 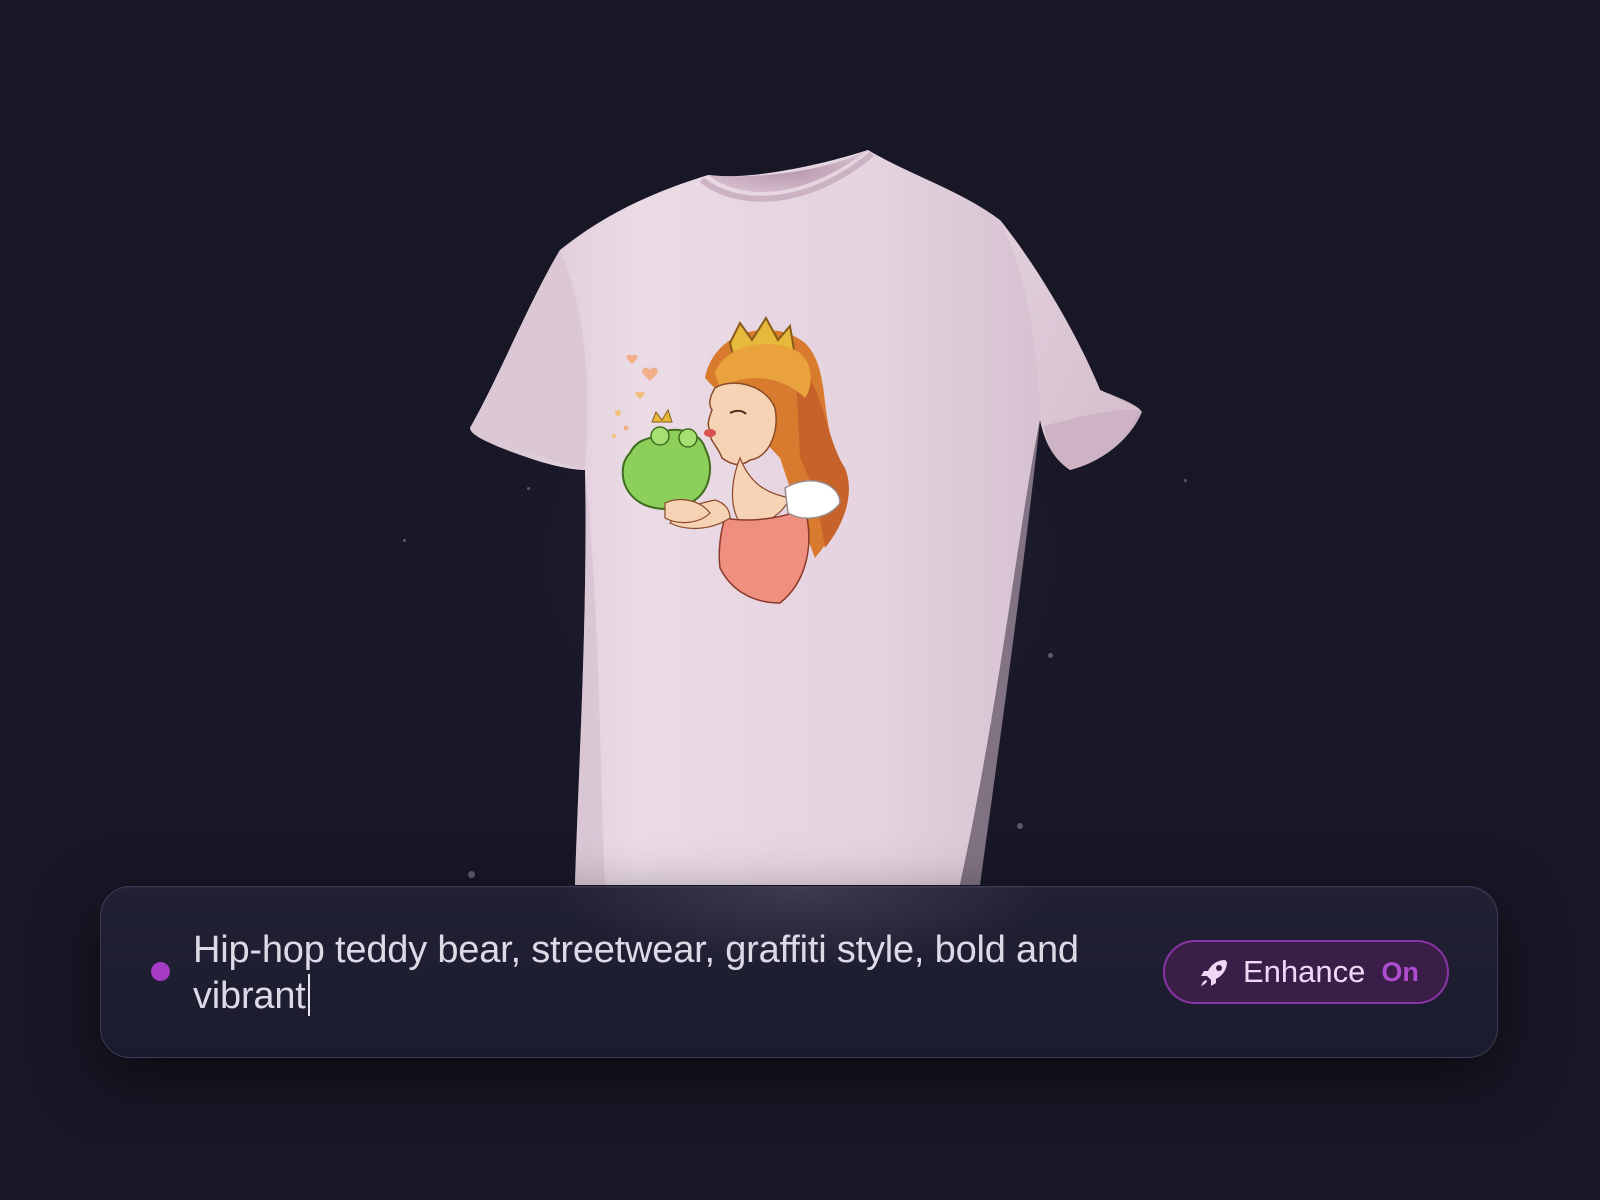 What do you see at coordinates (308, 995) in the screenshot?
I see `text-caret` at bounding box center [308, 995].